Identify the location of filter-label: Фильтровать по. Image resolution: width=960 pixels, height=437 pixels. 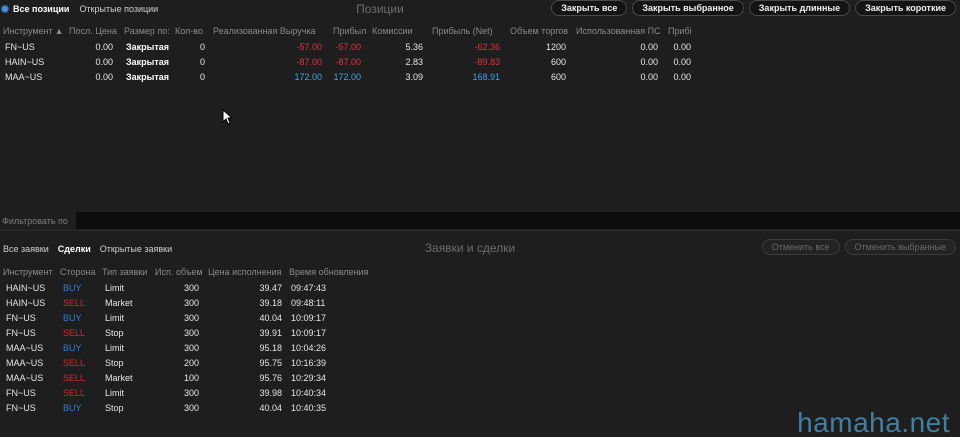
(35, 221).